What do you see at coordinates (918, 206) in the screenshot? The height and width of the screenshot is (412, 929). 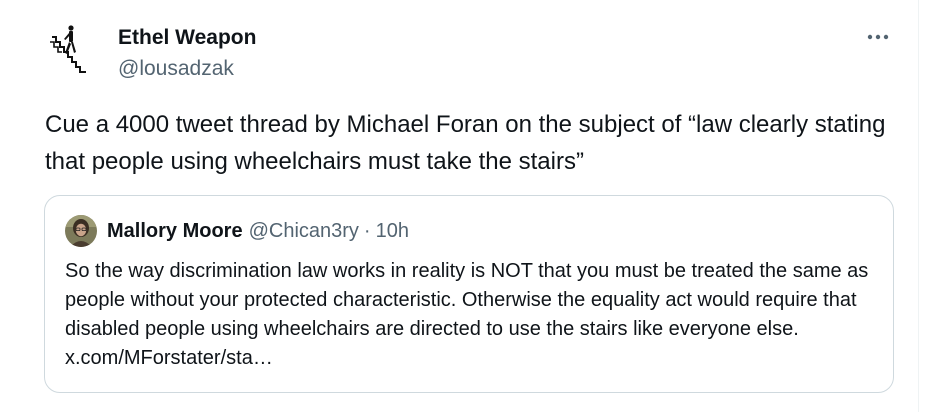 I see `timeline-divider` at bounding box center [918, 206].